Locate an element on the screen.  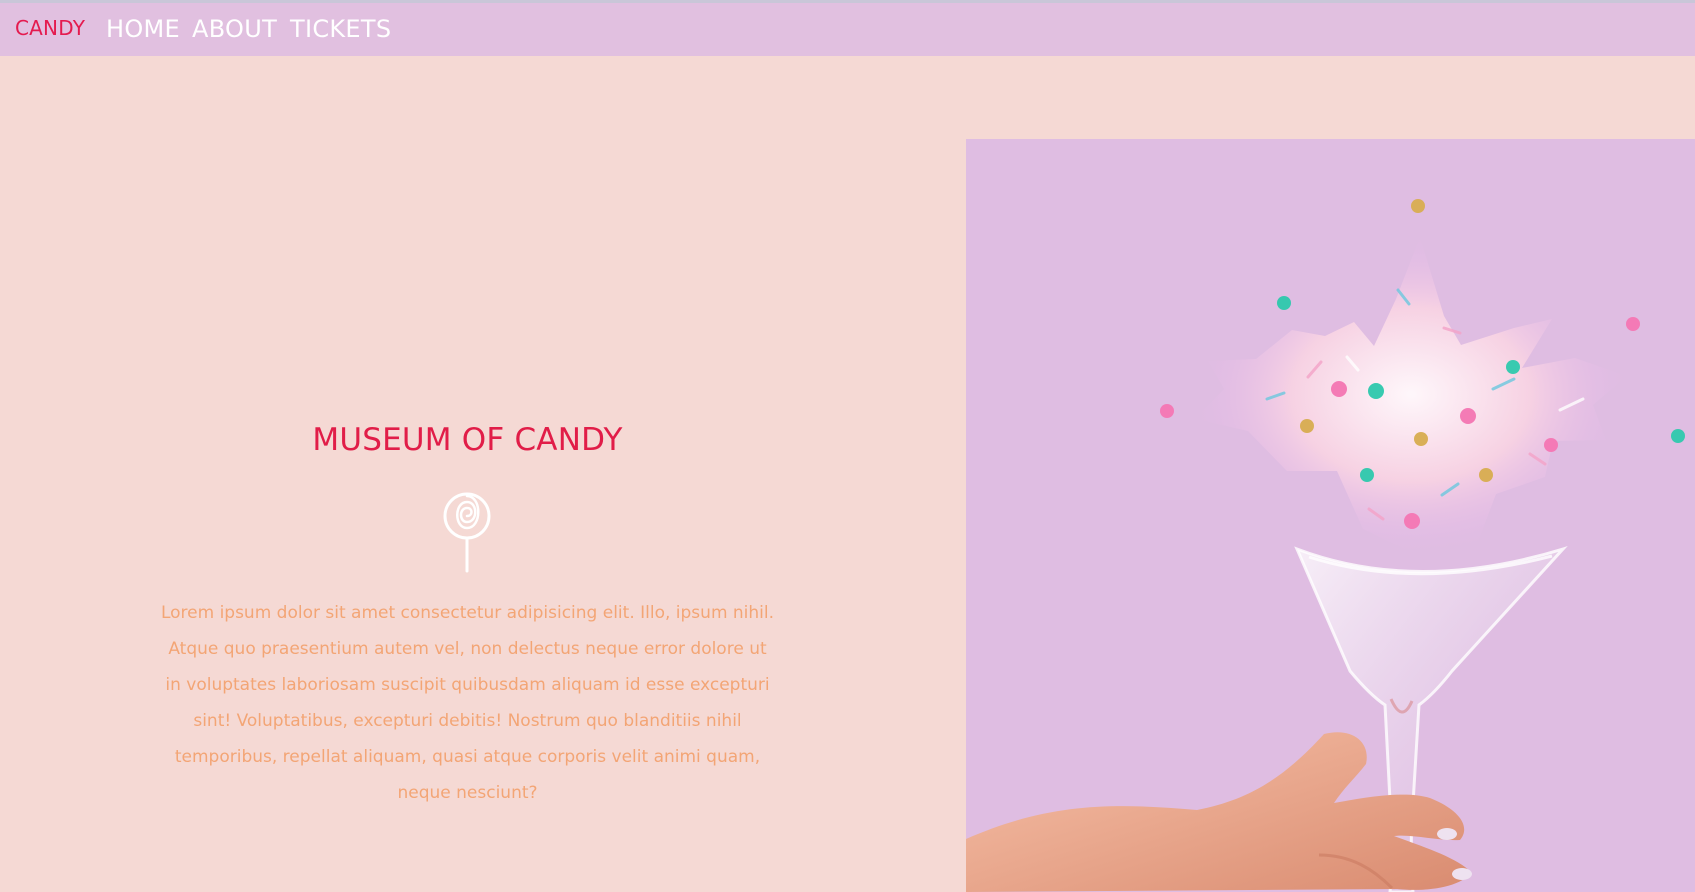
top-navigation: CANDY HOME ABOUT TICKETS is located at coordinates (847, 29).